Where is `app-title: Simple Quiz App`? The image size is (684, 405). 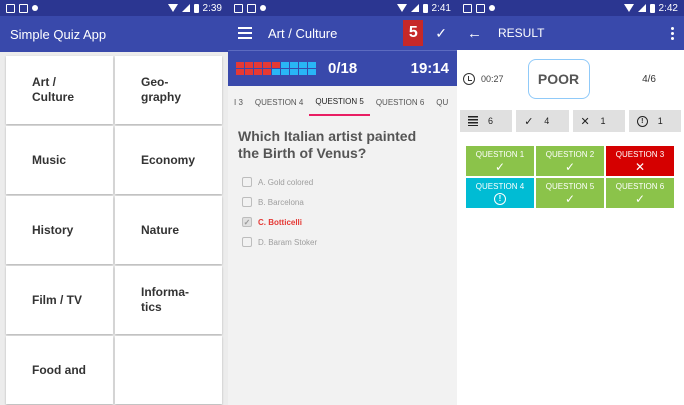
app-title: Simple Quiz App is located at coordinates (58, 34).